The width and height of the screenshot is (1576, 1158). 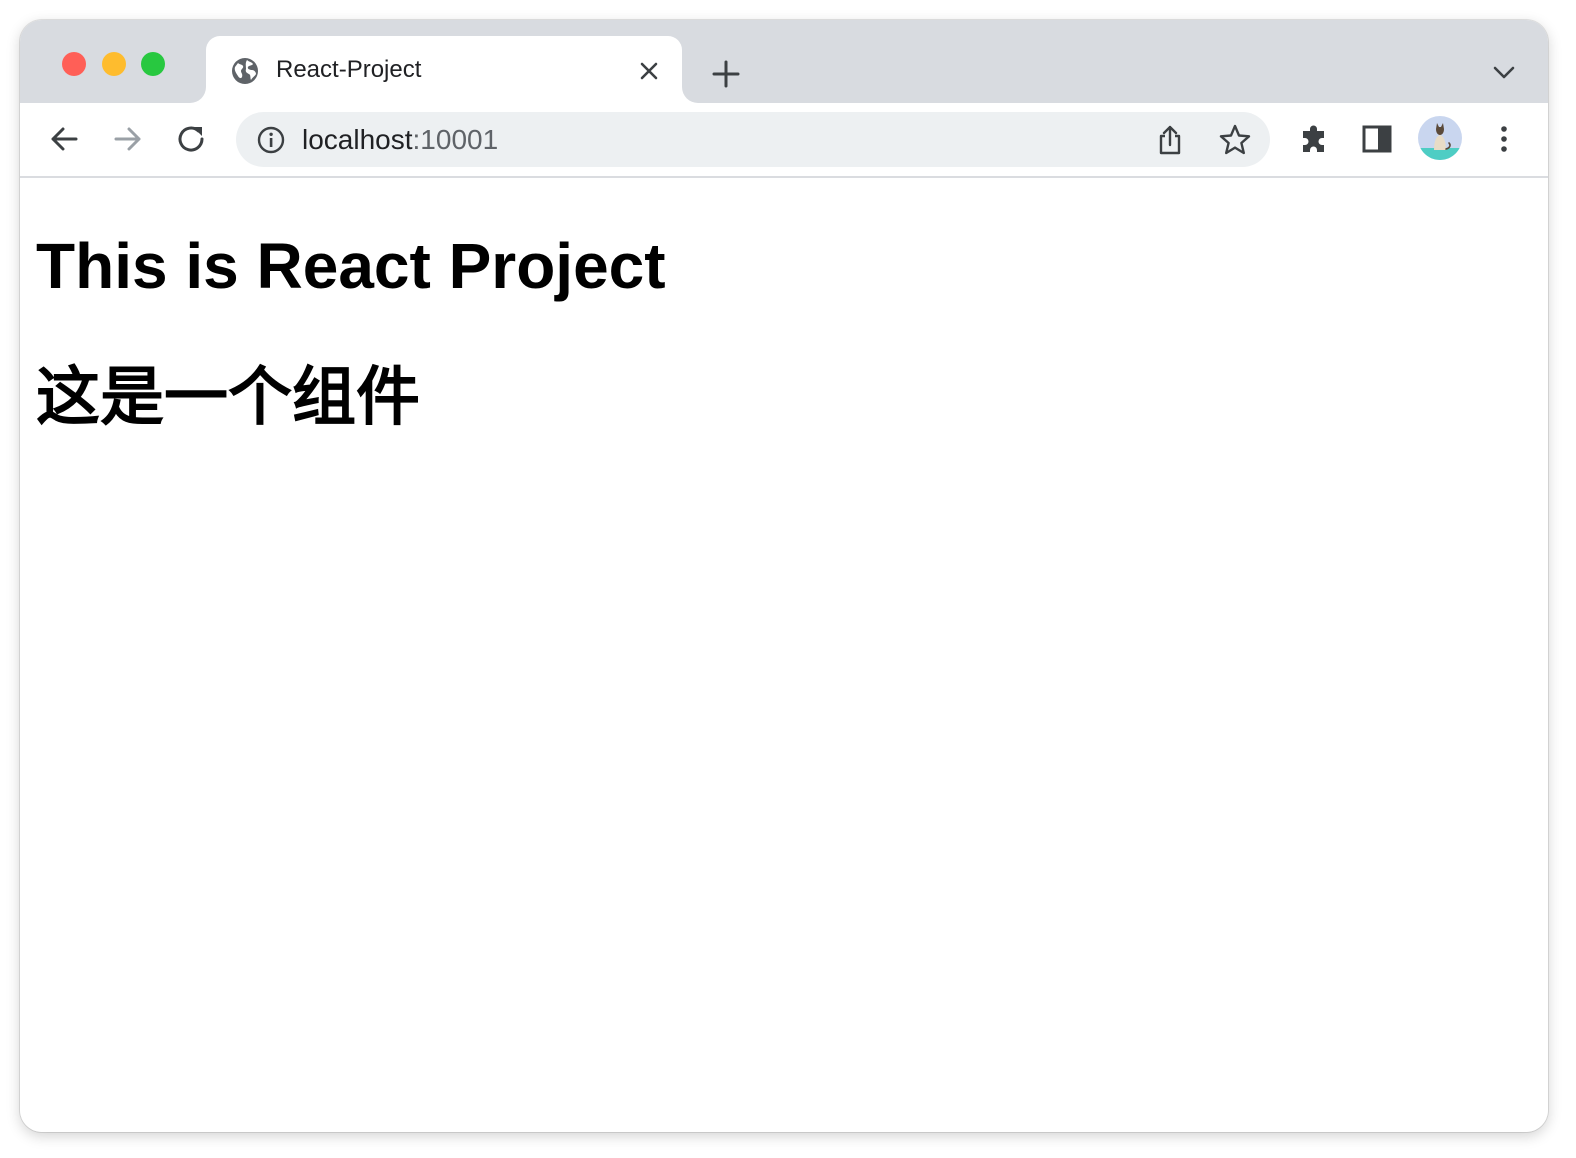 I want to click on page-heading-chinese: 这是一个组件, so click(x=228, y=398).